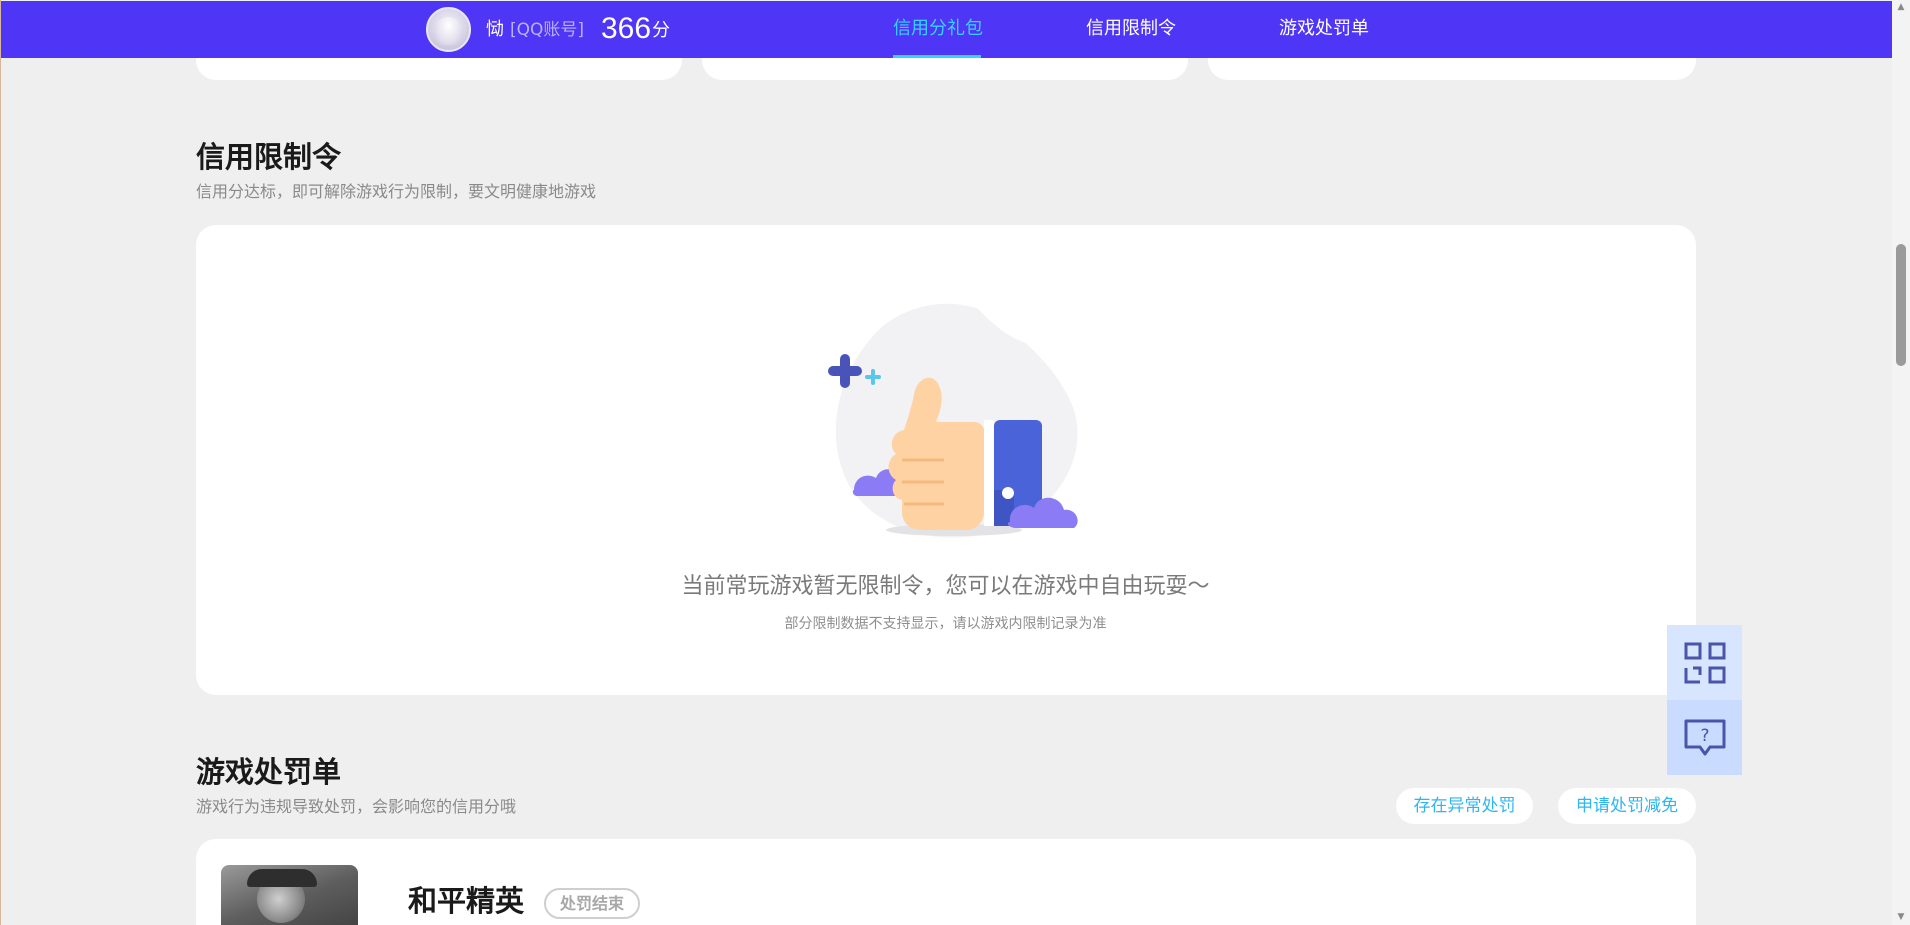 This screenshot has height=925, width=1910. I want to click on scrollbar-thumb, so click(1901, 305).